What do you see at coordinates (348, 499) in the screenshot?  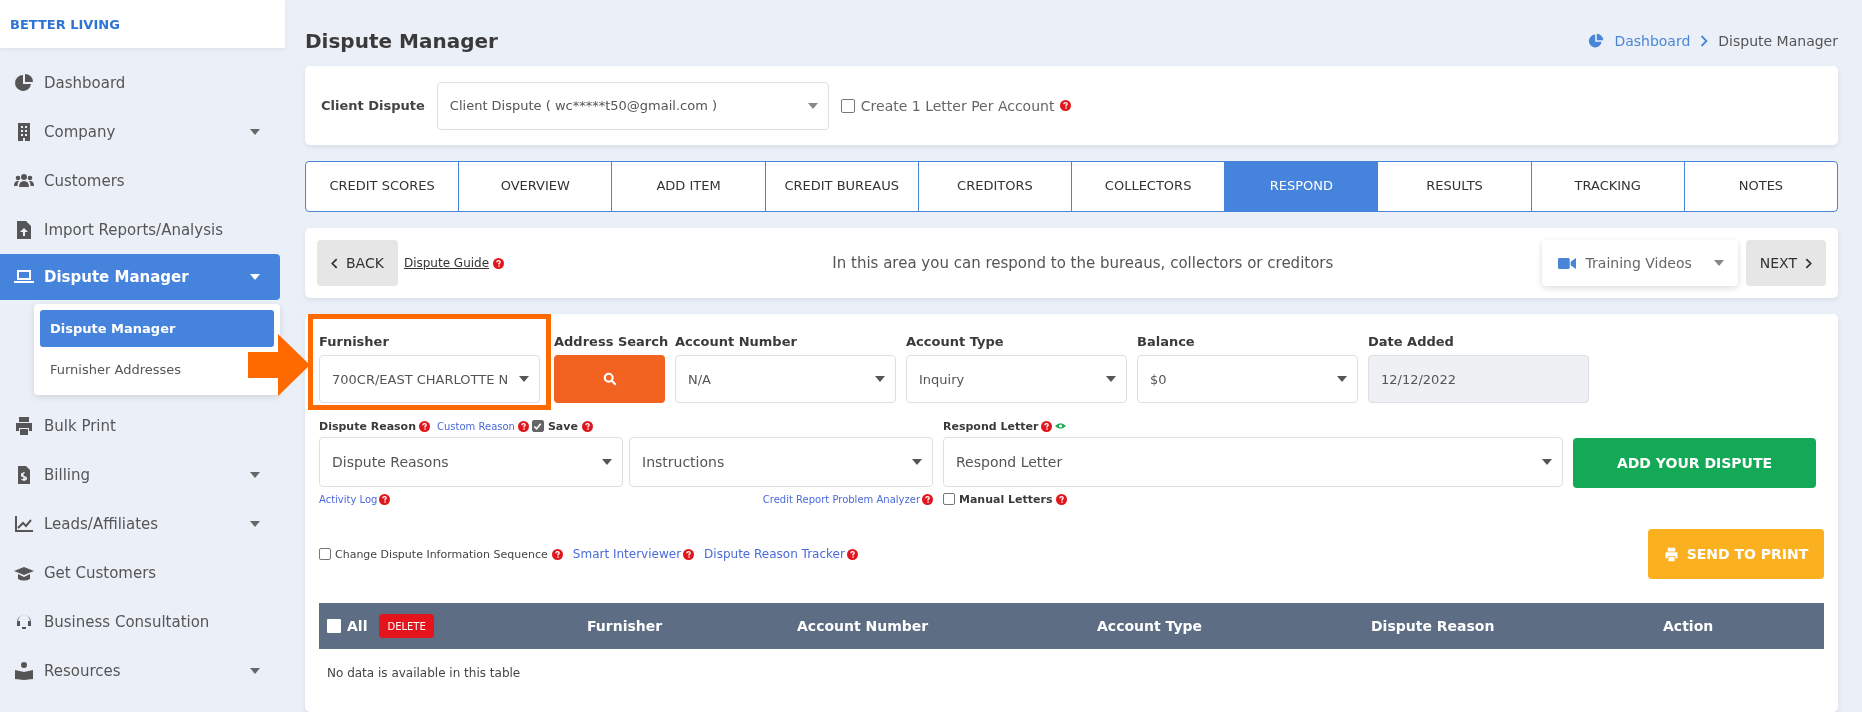 I see `activity-log-link: Activity Log` at bounding box center [348, 499].